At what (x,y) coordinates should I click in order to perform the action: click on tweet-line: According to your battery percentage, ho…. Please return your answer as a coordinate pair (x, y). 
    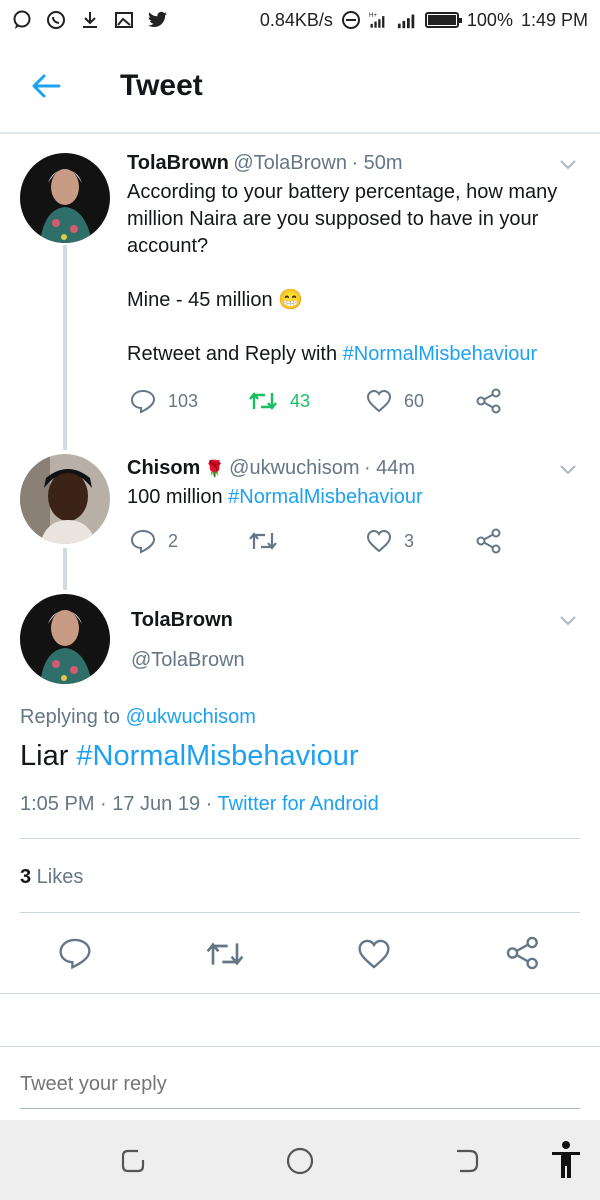
    Looking at the image, I should click on (342, 192).